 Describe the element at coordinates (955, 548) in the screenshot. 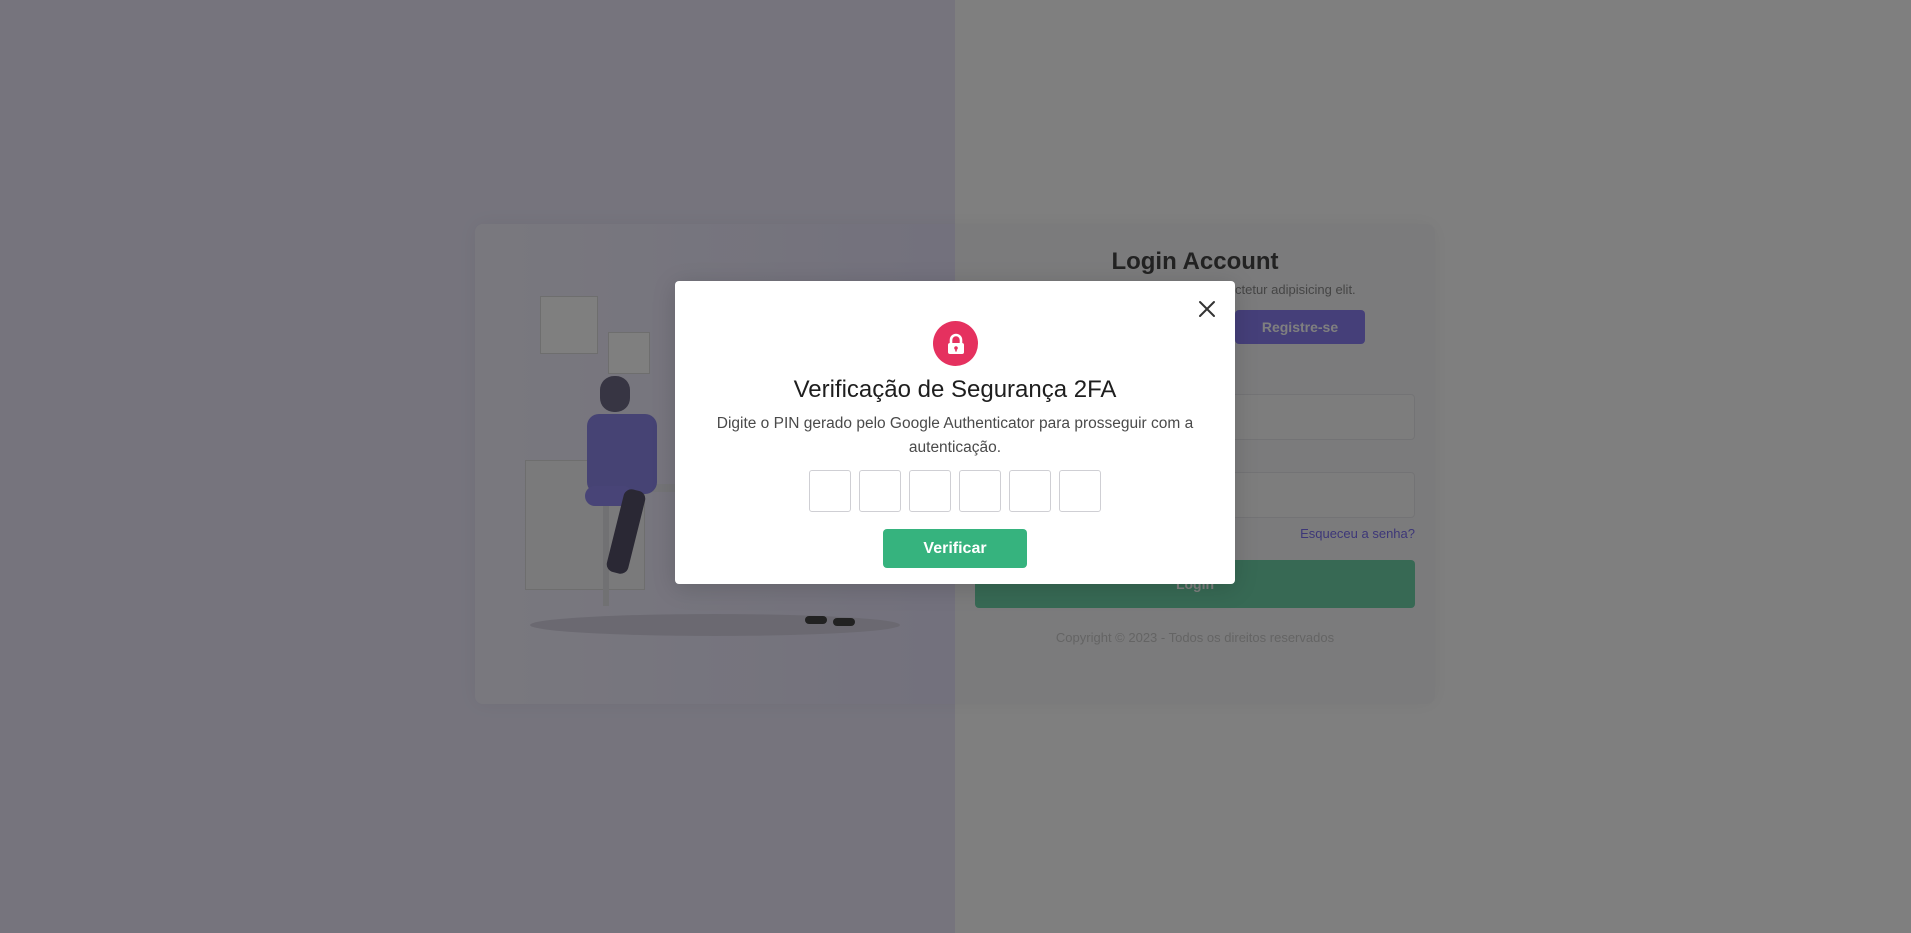

I see `verify-button: Verificar` at that location.